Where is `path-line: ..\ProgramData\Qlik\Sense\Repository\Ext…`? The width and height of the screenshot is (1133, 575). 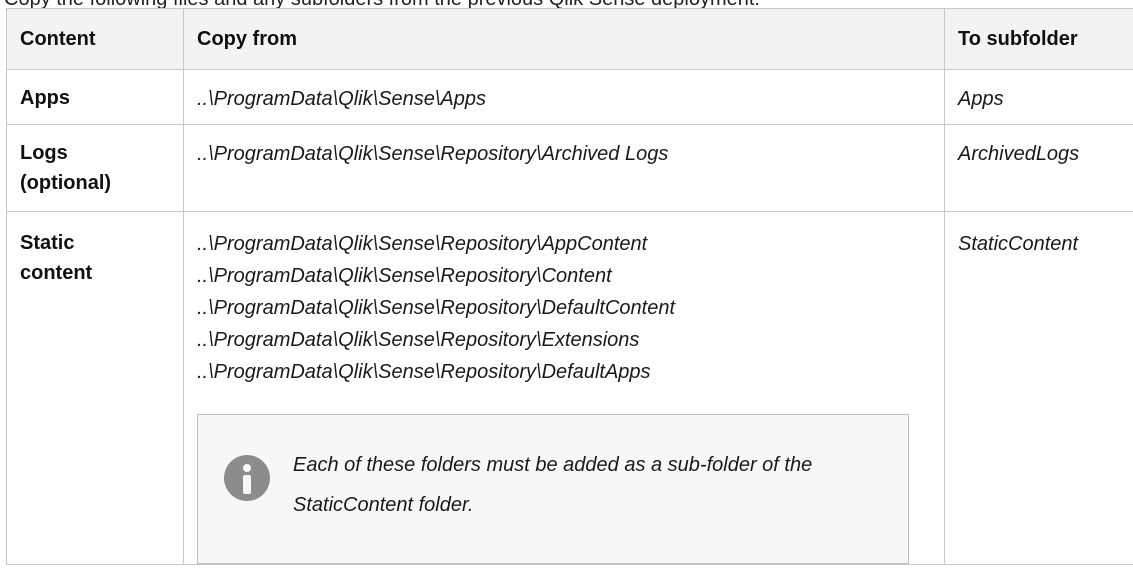 path-line: ..\ProgramData\Qlik\Sense\Repository\Ext… is located at coordinates (418, 340).